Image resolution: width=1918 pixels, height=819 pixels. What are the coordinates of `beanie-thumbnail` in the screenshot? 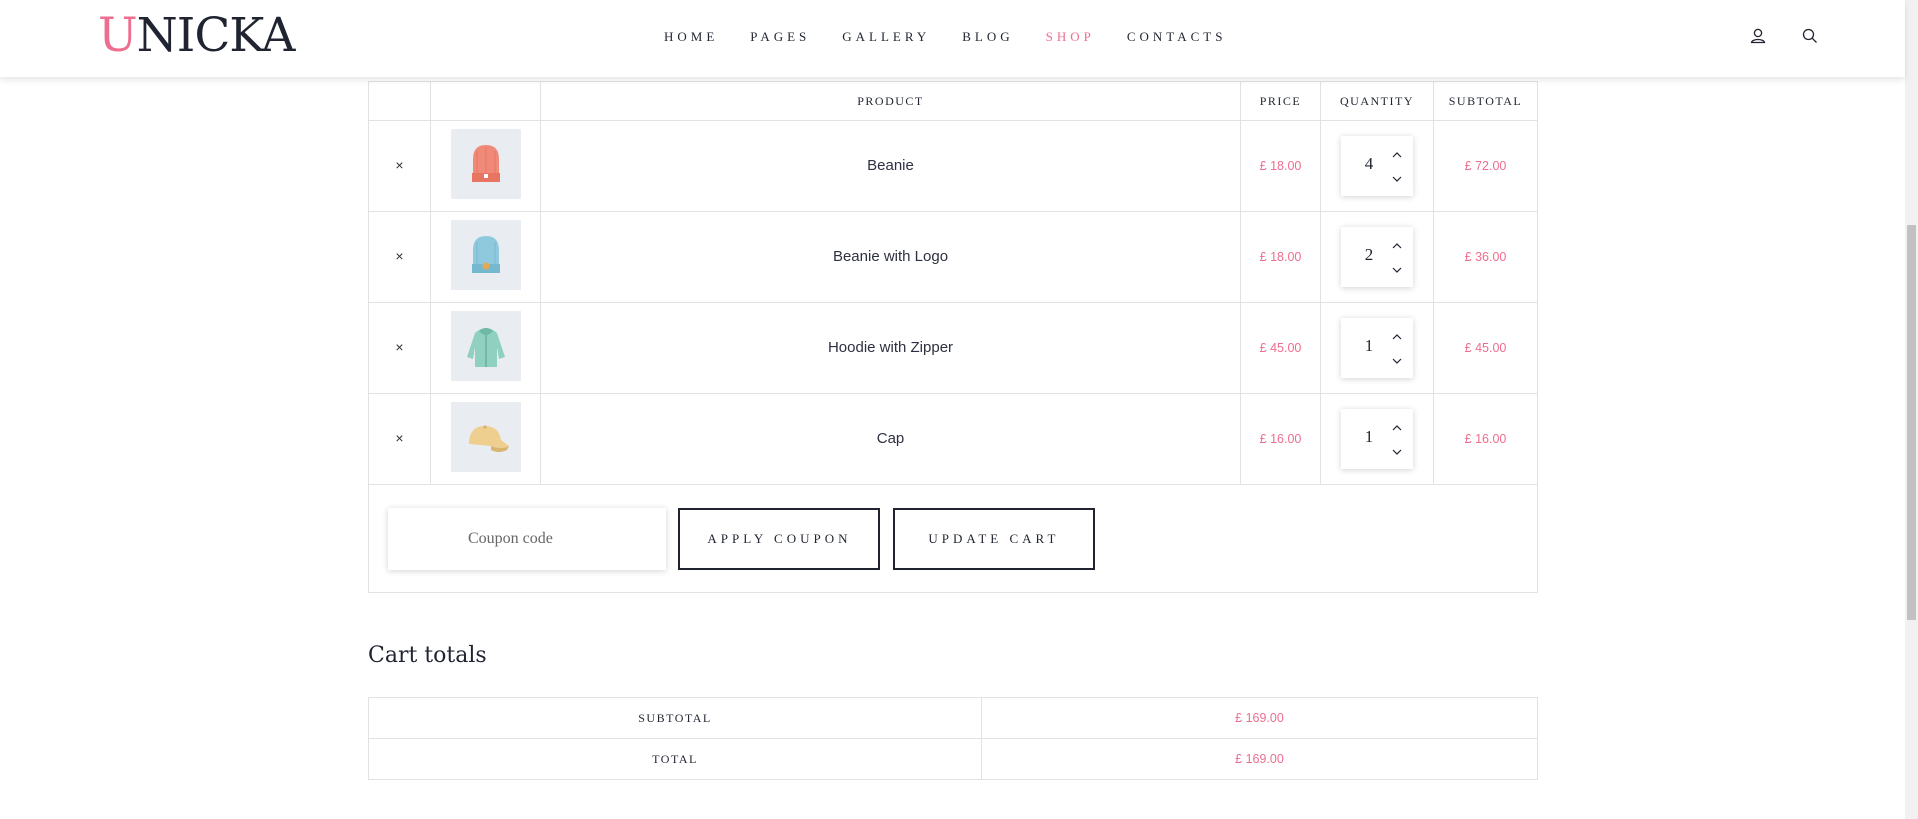 It's located at (485, 163).